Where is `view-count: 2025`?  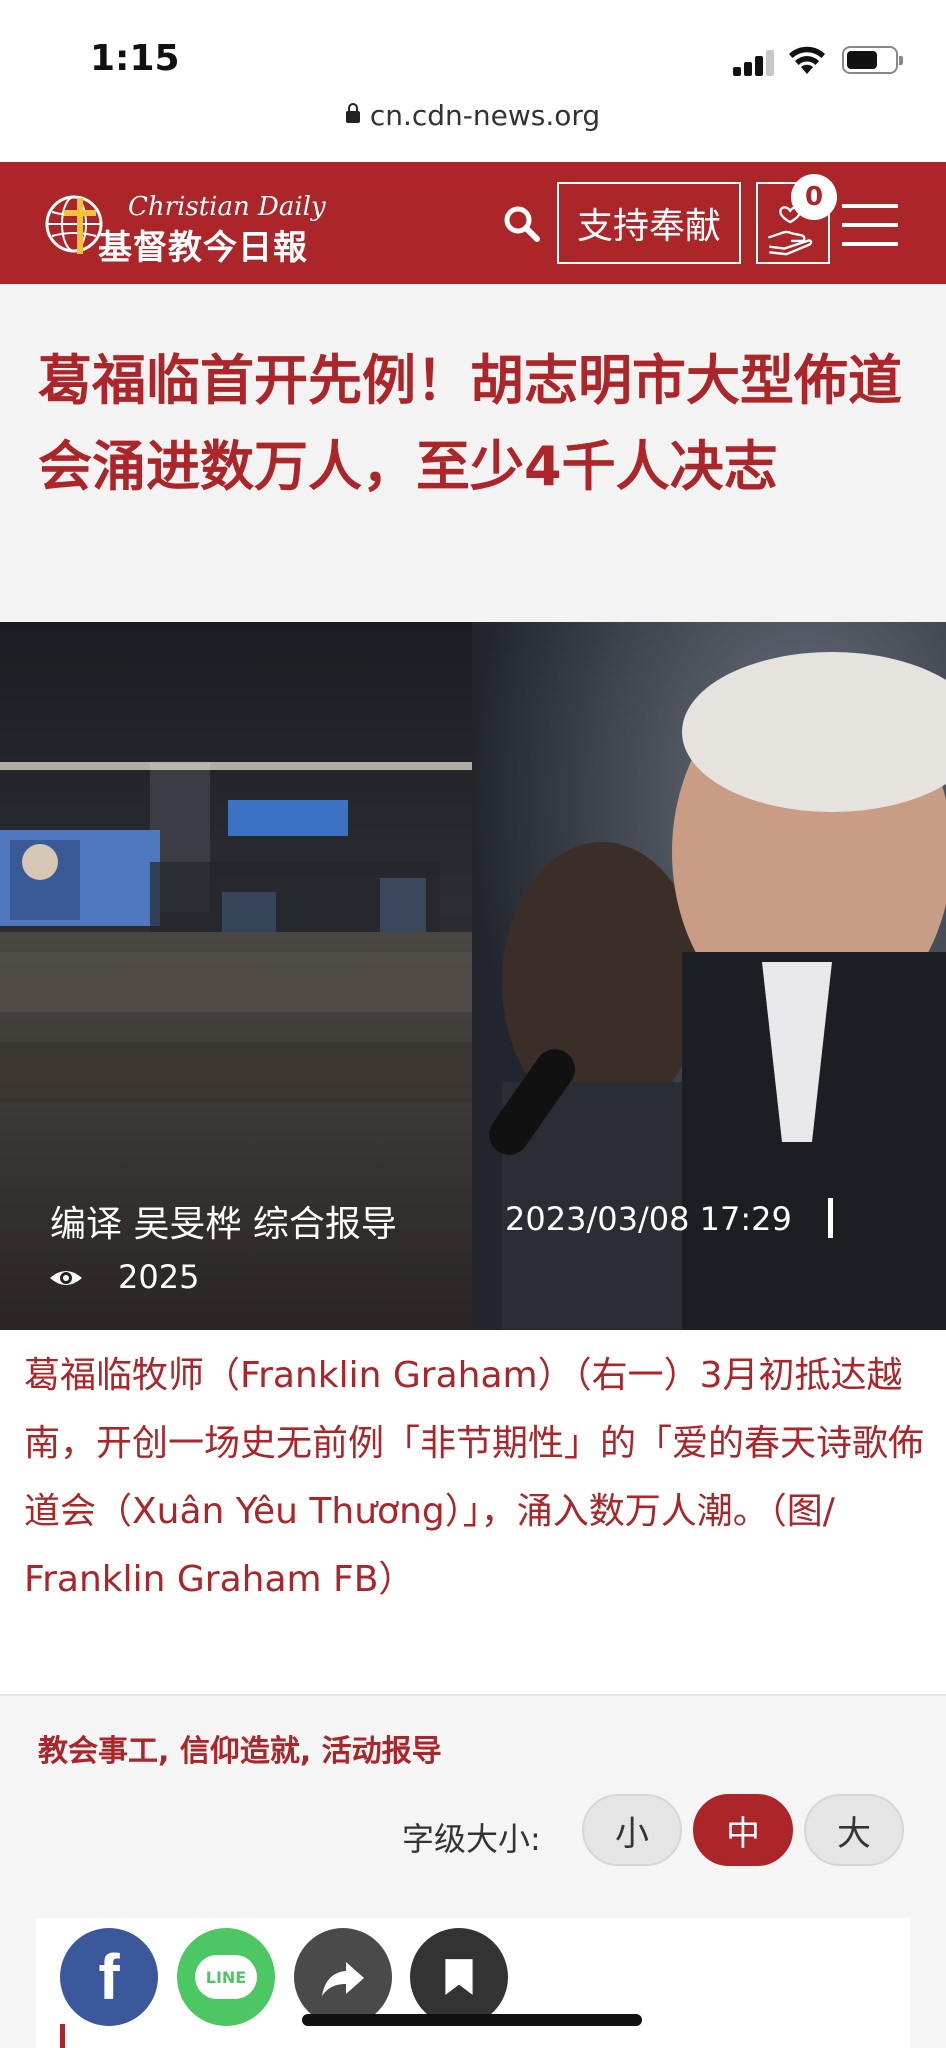 view-count: 2025 is located at coordinates (159, 1277).